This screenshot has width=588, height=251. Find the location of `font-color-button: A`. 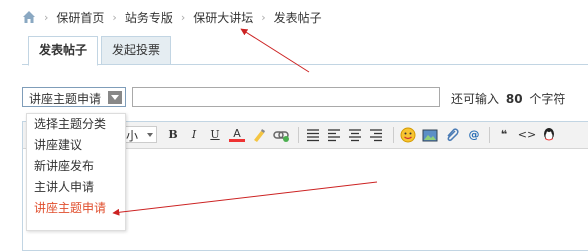

font-color-button: A is located at coordinates (237, 134).